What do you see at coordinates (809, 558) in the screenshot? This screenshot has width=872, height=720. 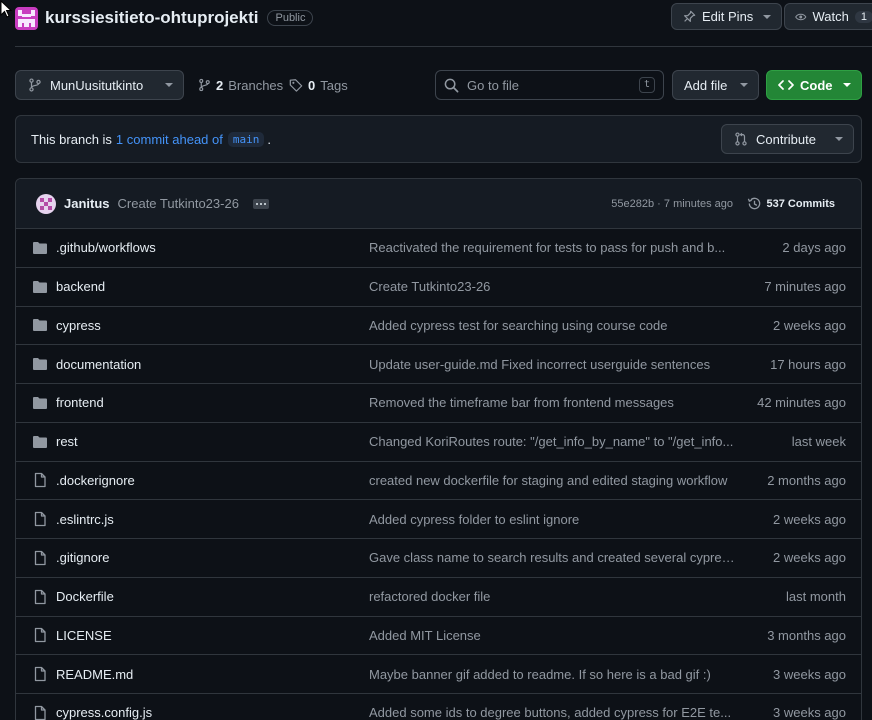 I see `file-commit-date: 2 weeks ago` at bounding box center [809, 558].